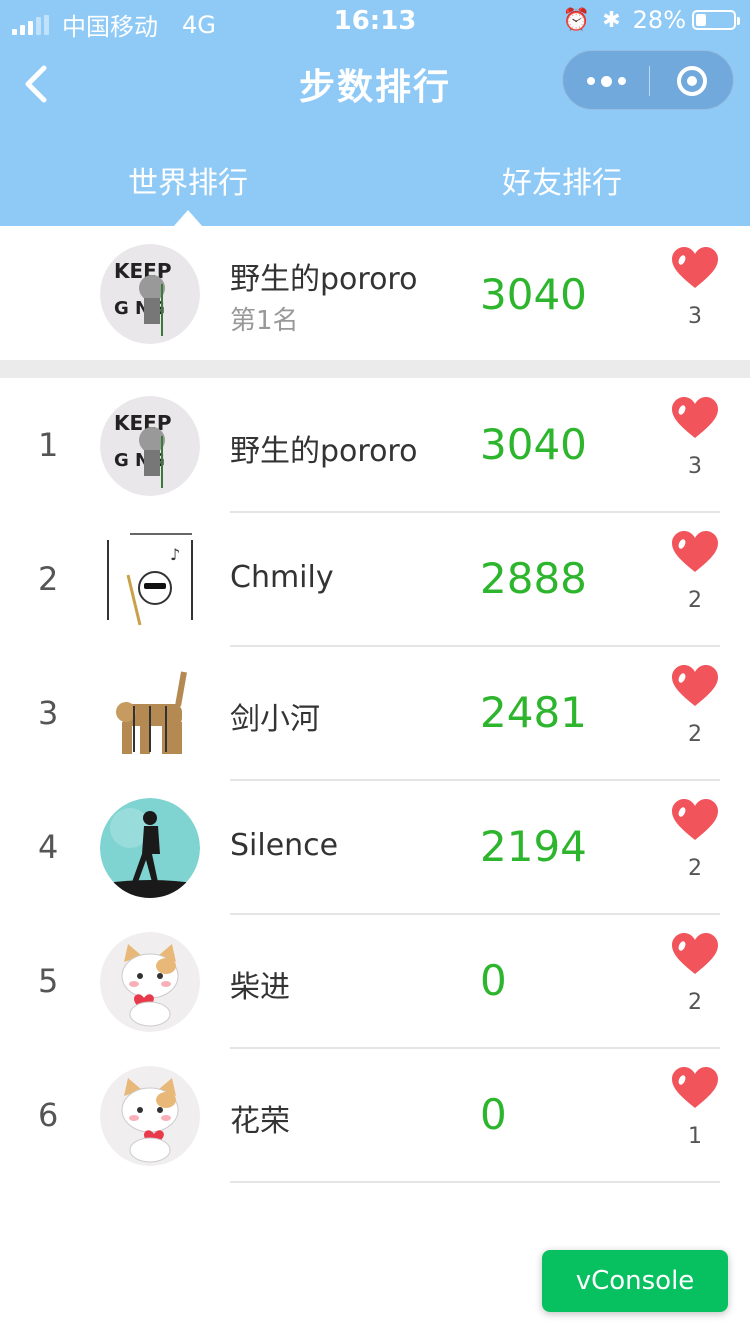 This screenshot has height=1334, width=750. Describe the element at coordinates (48, 981) in the screenshot. I see `rank-number: 5` at that location.